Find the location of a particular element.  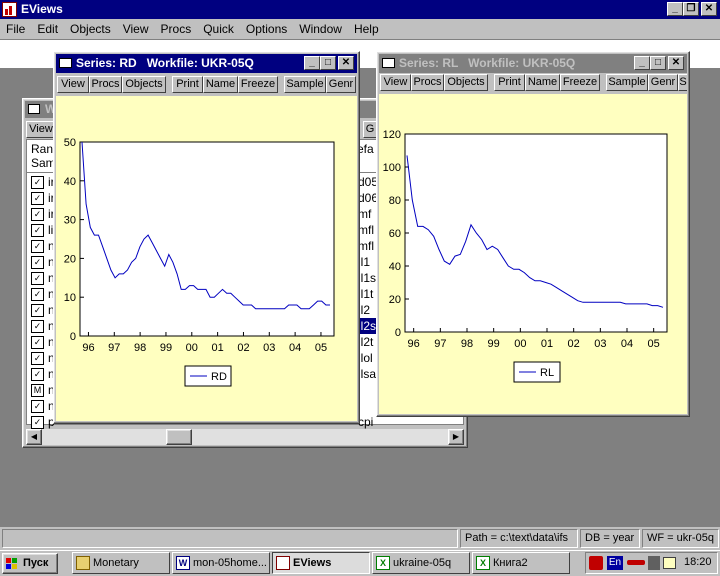

menu-help: Help is located at coordinates (366, 29).